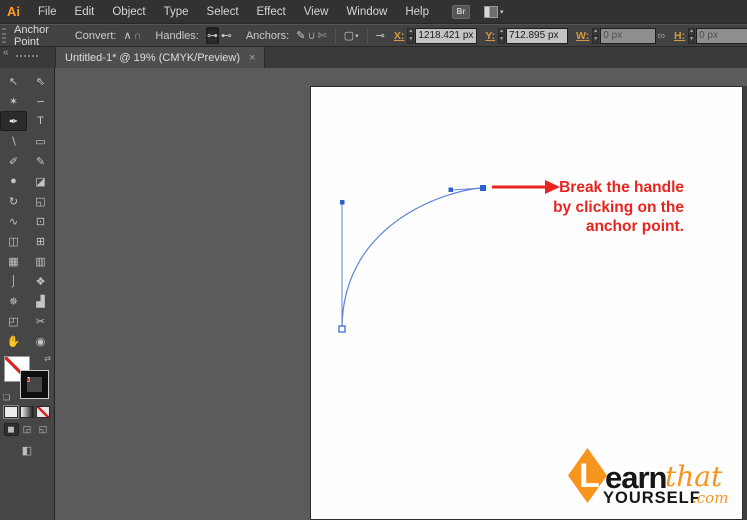 The image size is (747, 520). I want to click on link-dimensions-icon: ∞, so click(661, 35).